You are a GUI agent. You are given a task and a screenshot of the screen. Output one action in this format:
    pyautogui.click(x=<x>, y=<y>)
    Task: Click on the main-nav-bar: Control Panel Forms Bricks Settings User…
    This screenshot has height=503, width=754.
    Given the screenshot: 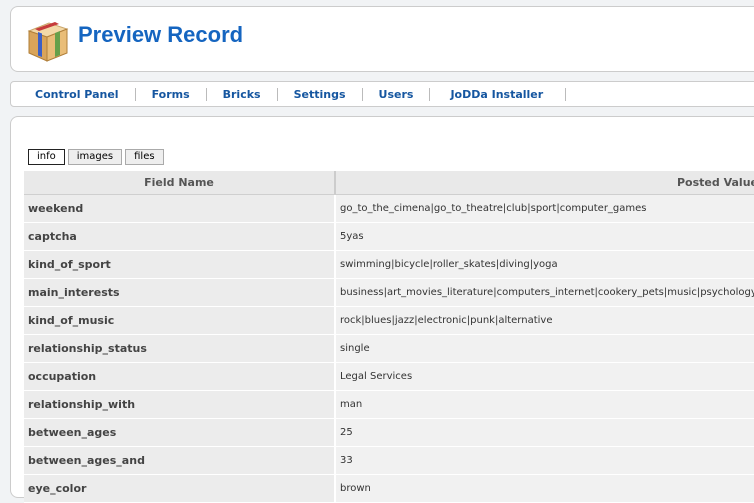 What is the action you would take?
    pyautogui.click(x=382, y=94)
    